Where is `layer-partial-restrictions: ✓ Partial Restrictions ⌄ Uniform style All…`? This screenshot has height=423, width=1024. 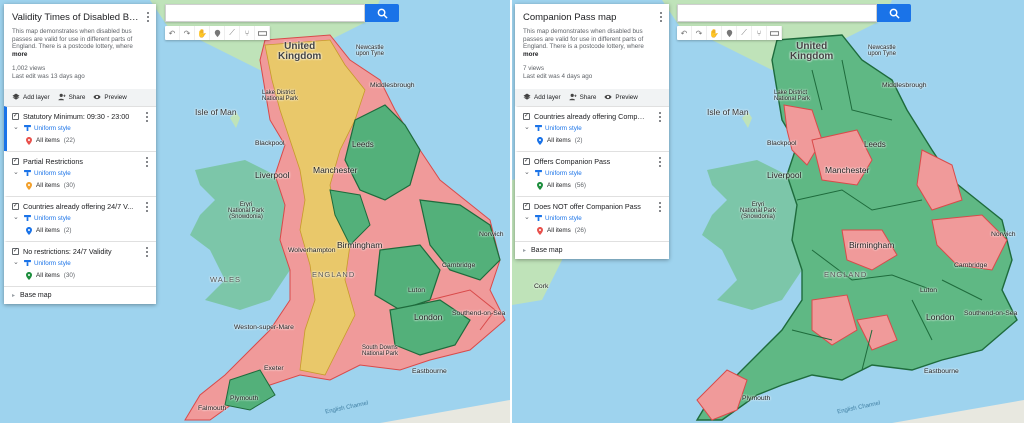 layer-partial-restrictions: ✓ Partial Restrictions ⌄ Uniform style All… is located at coordinates (80, 173).